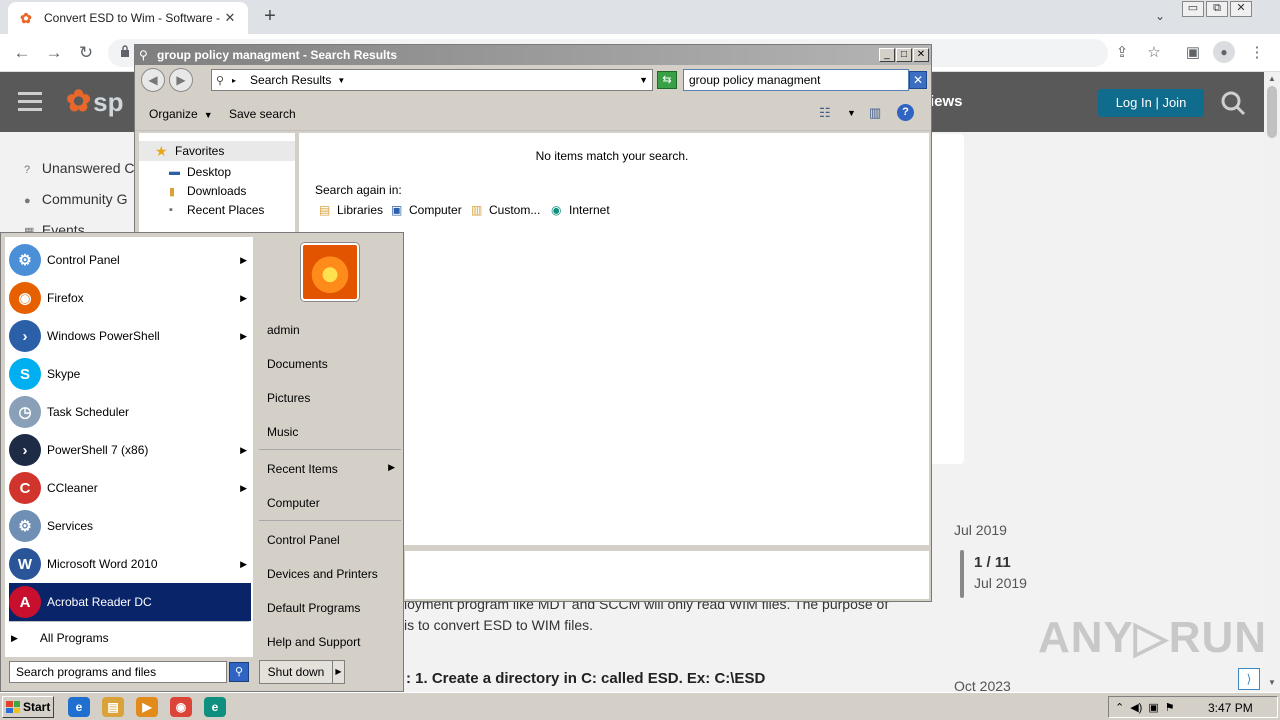 This screenshot has height=720, width=1280. I want to click on view-options-dropdown-icon: ▼, so click(851, 113).